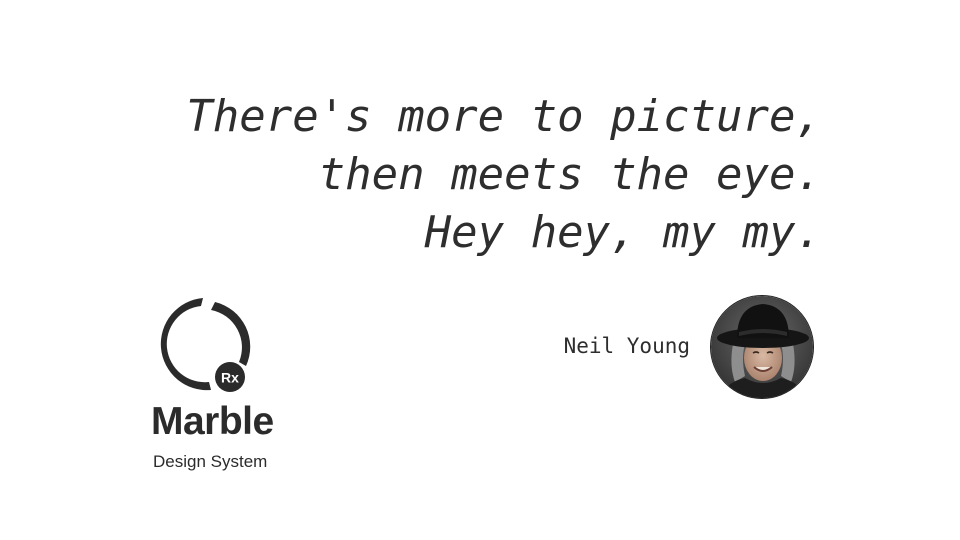 This screenshot has width=960, height=540. I want to click on brand-name: Marble, so click(212, 421).